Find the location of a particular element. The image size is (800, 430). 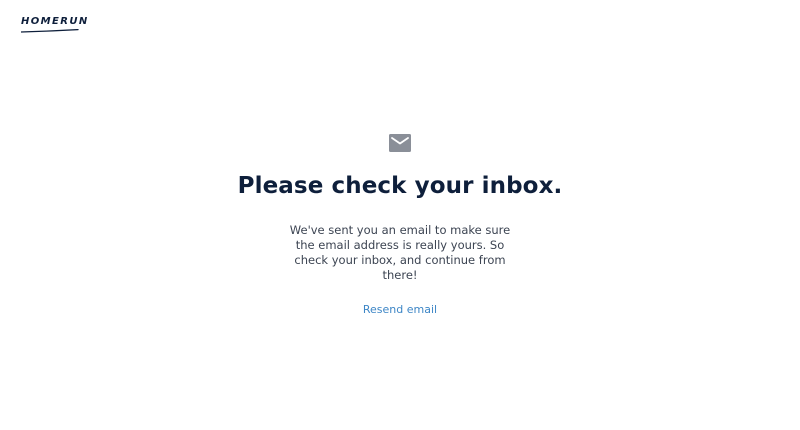

page-title: Please check your inbox. is located at coordinates (400, 186).